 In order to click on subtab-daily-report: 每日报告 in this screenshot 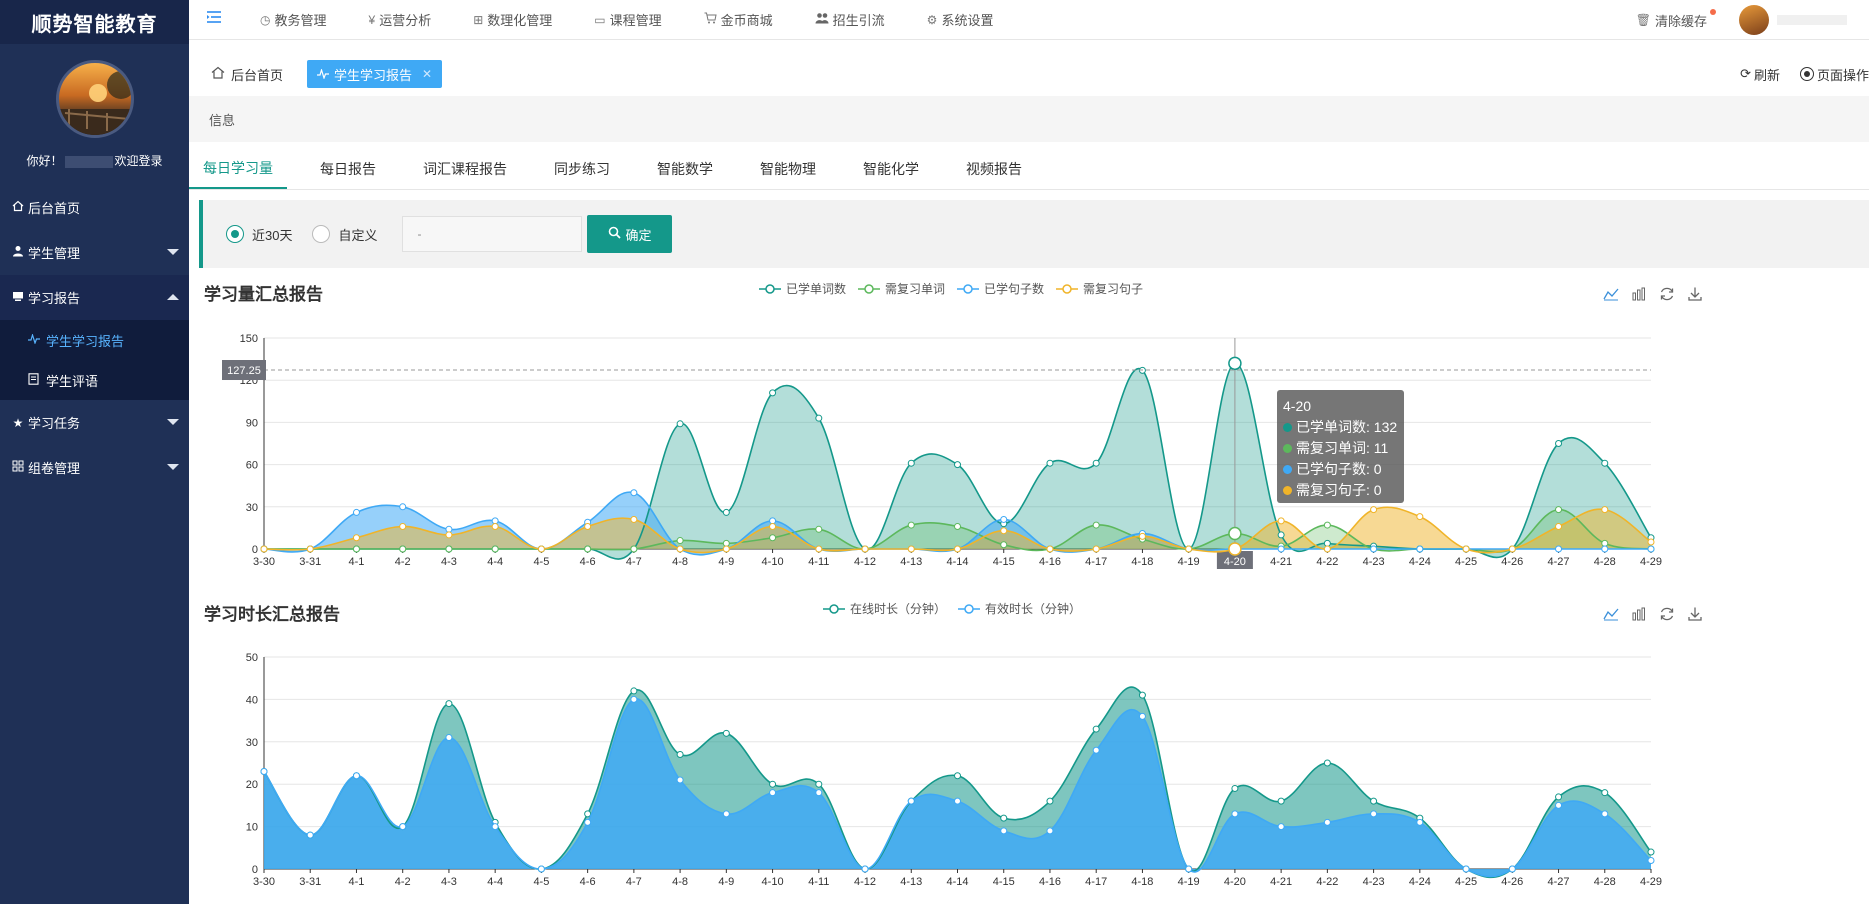, I will do `click(348, 168)`.